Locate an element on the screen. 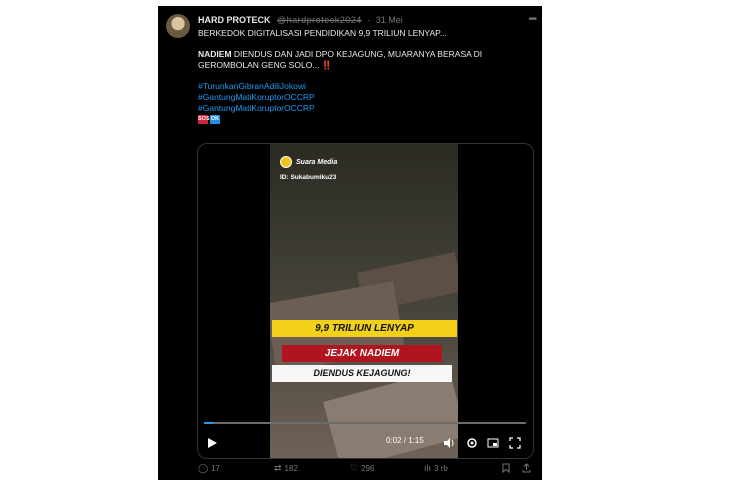  video-progress-fill is located at coordinates (208, 423).